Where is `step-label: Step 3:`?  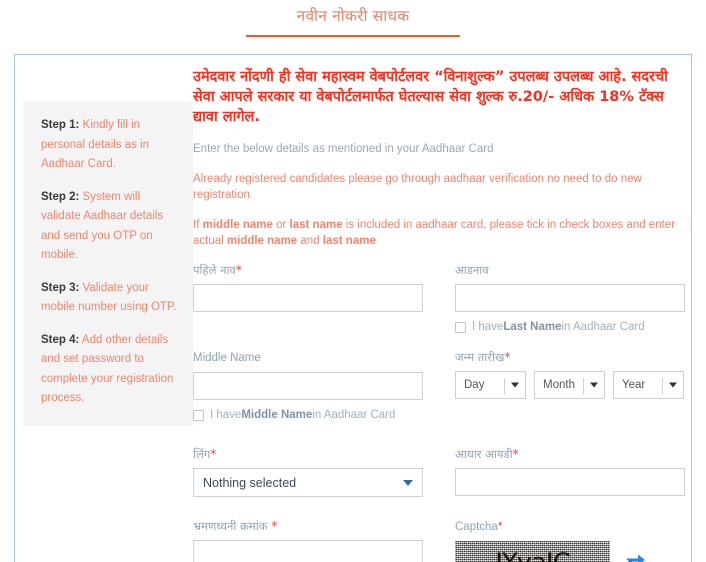
step-label: Step 3: is located at coordinates (60, 287).